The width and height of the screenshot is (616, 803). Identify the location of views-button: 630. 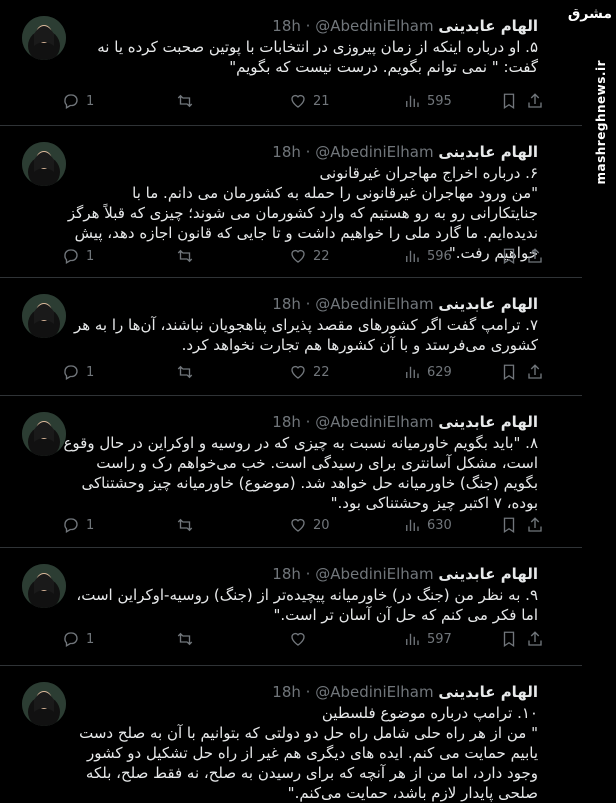
(427, 525).